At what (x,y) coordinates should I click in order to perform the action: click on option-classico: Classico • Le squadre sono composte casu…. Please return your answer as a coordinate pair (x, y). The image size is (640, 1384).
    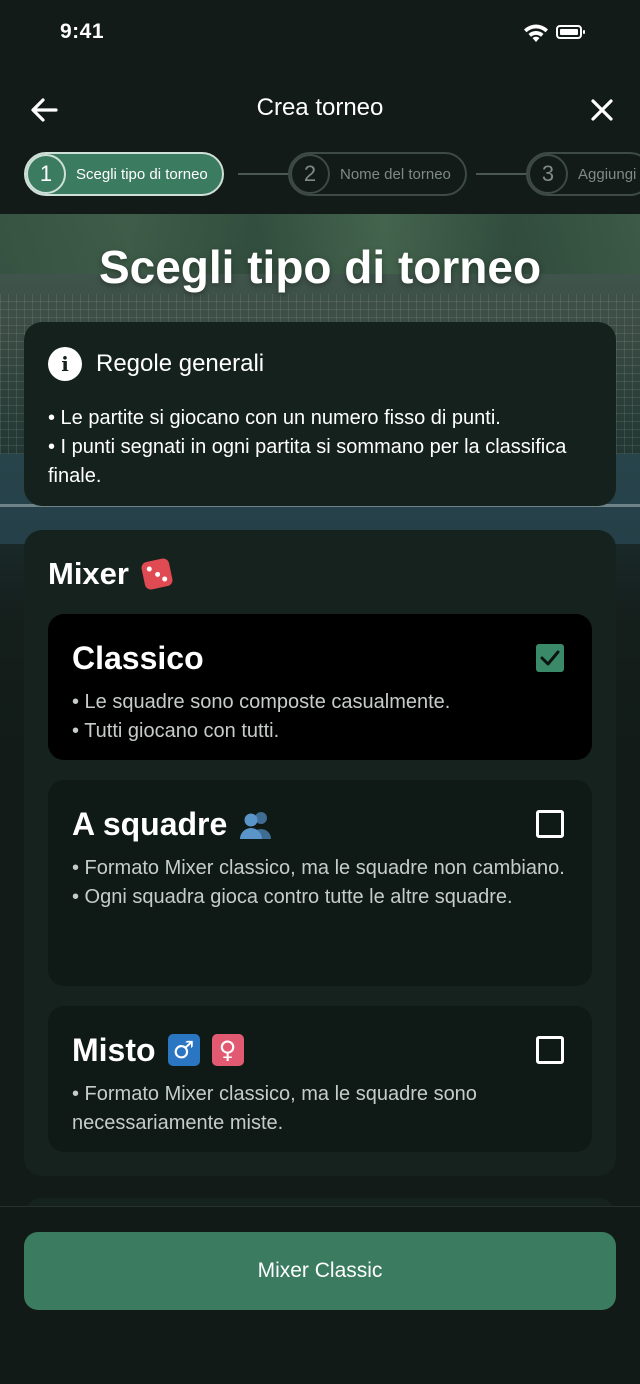
    Looking at the image, I should click on (320, 687).